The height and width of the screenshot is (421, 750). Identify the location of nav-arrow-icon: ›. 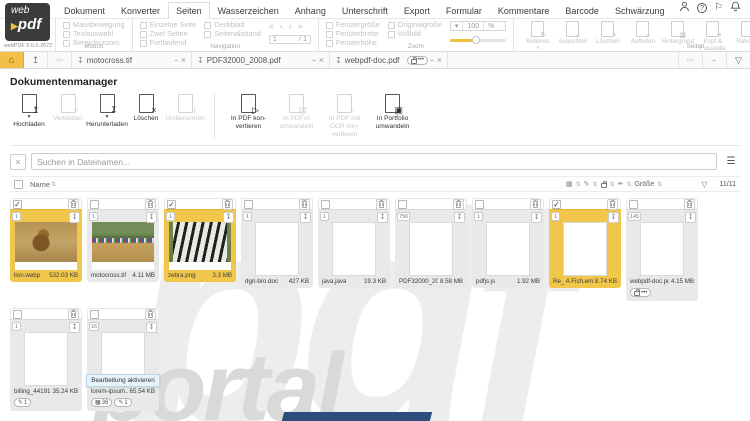
(290, 26).